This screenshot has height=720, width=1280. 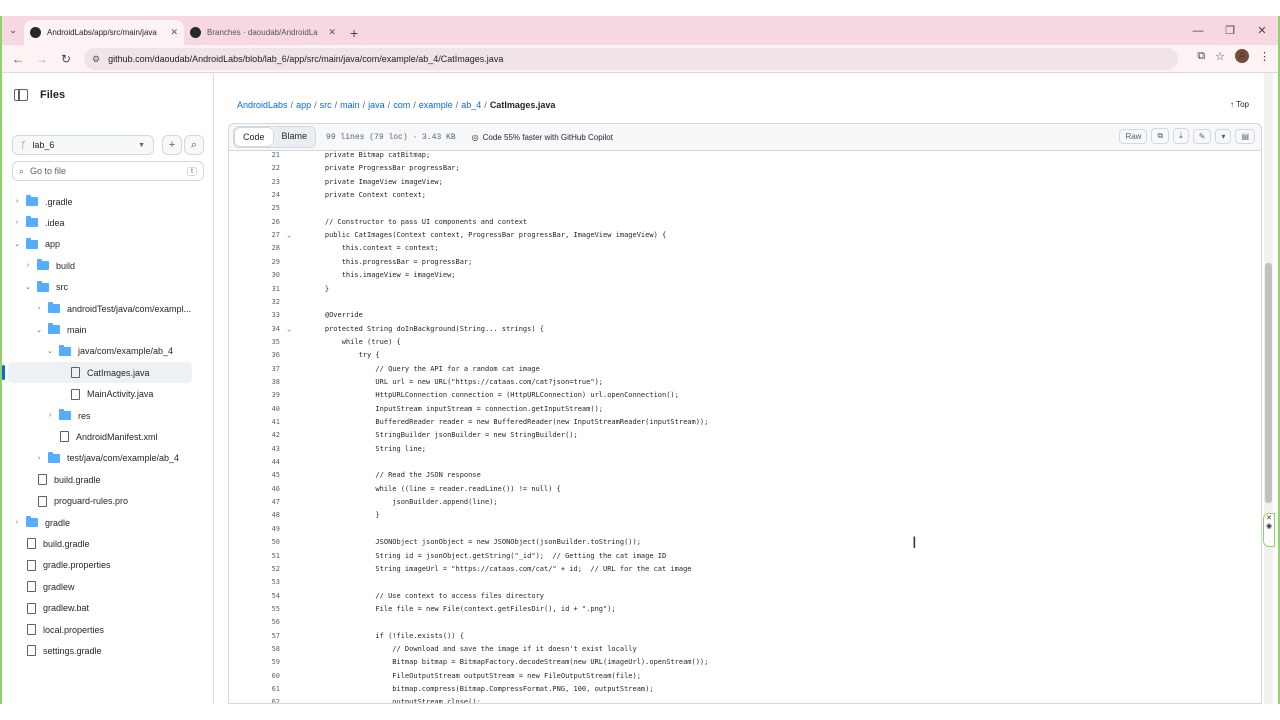 I want to click on add-file-button: +, so click(x=172, y=145).